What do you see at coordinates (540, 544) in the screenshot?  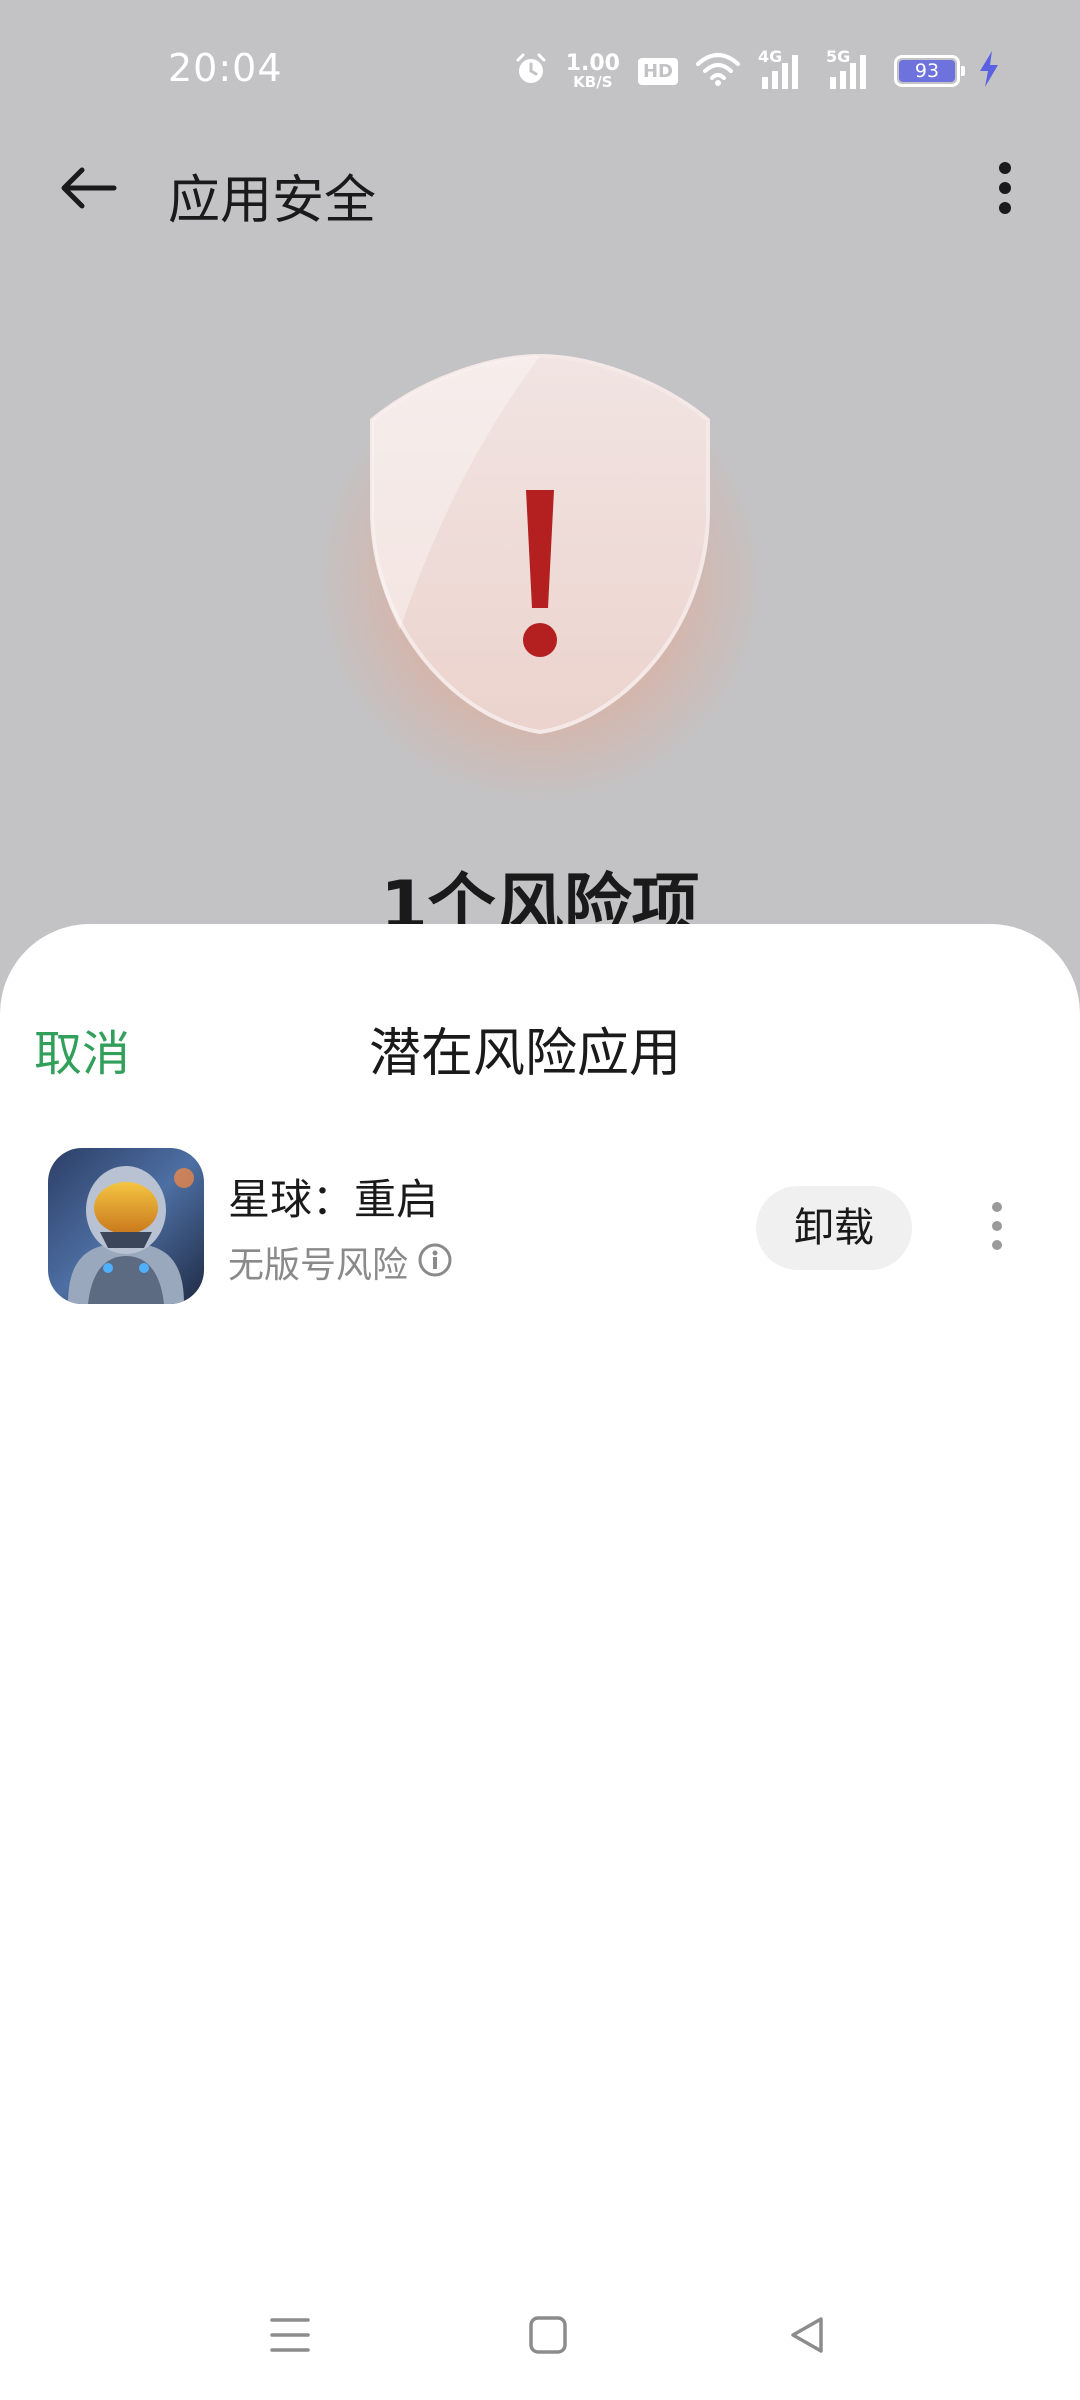 I see `shield-warning-icon` at bounding box center [540, 544].